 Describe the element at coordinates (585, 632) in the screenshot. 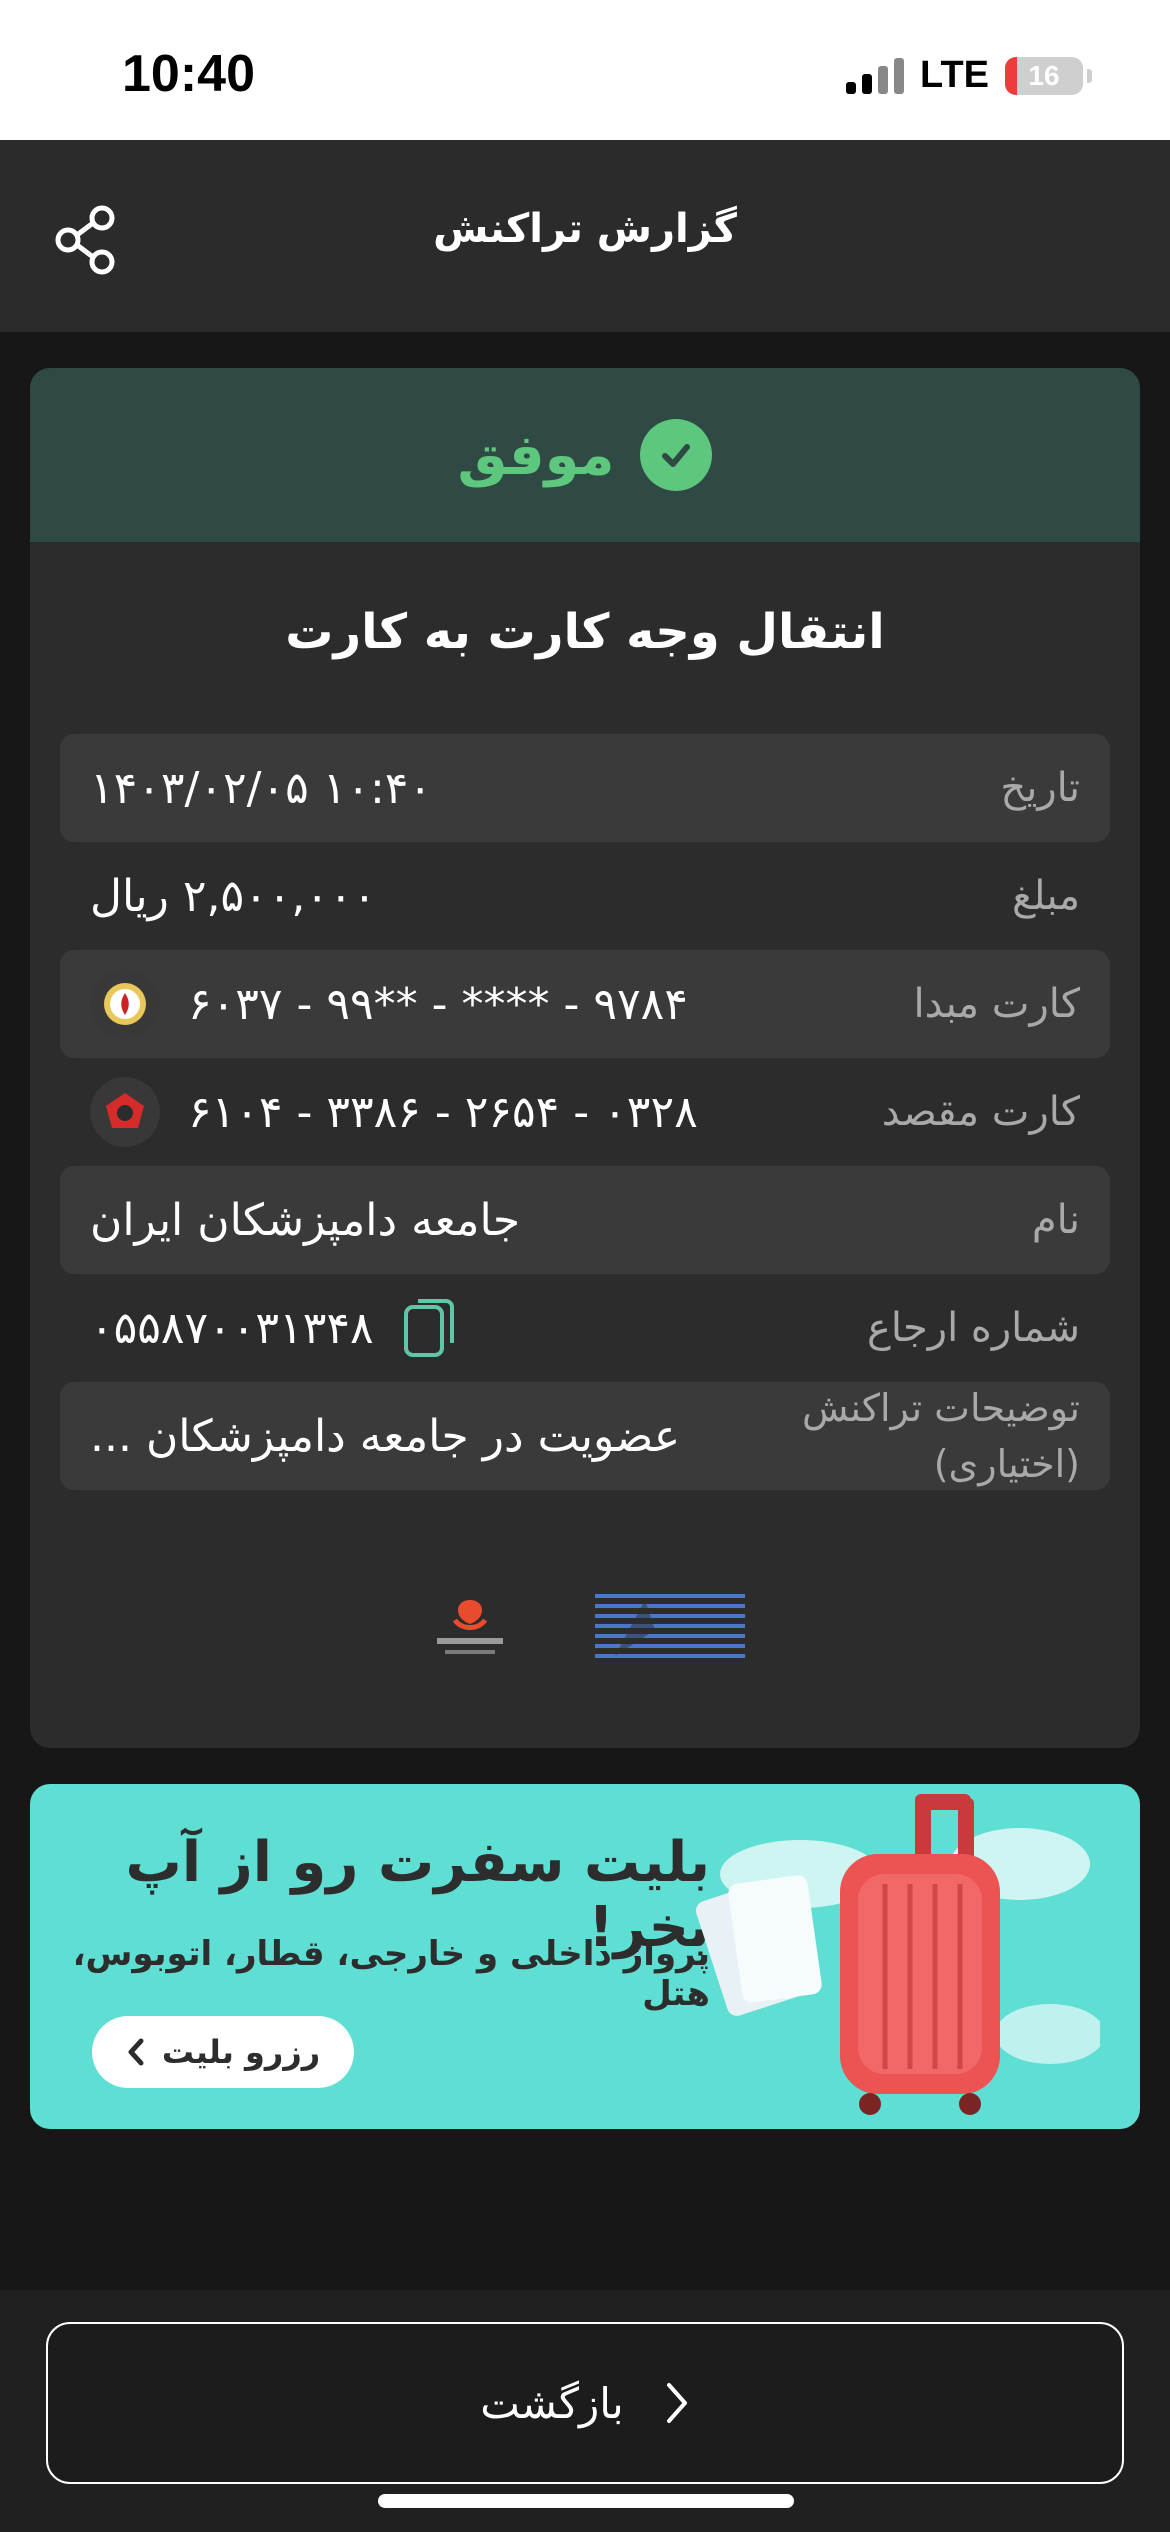

I see `transaction-title: انتقال وجه کارت به کارت` at that location.